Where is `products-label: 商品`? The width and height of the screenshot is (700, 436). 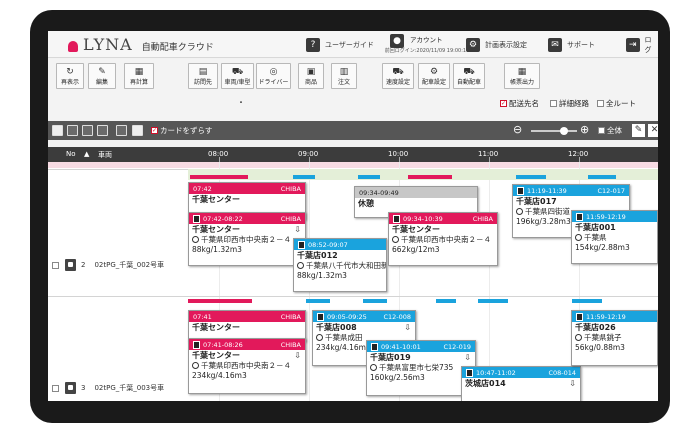
products-label: 商品 is located at coordinates (310, 82).